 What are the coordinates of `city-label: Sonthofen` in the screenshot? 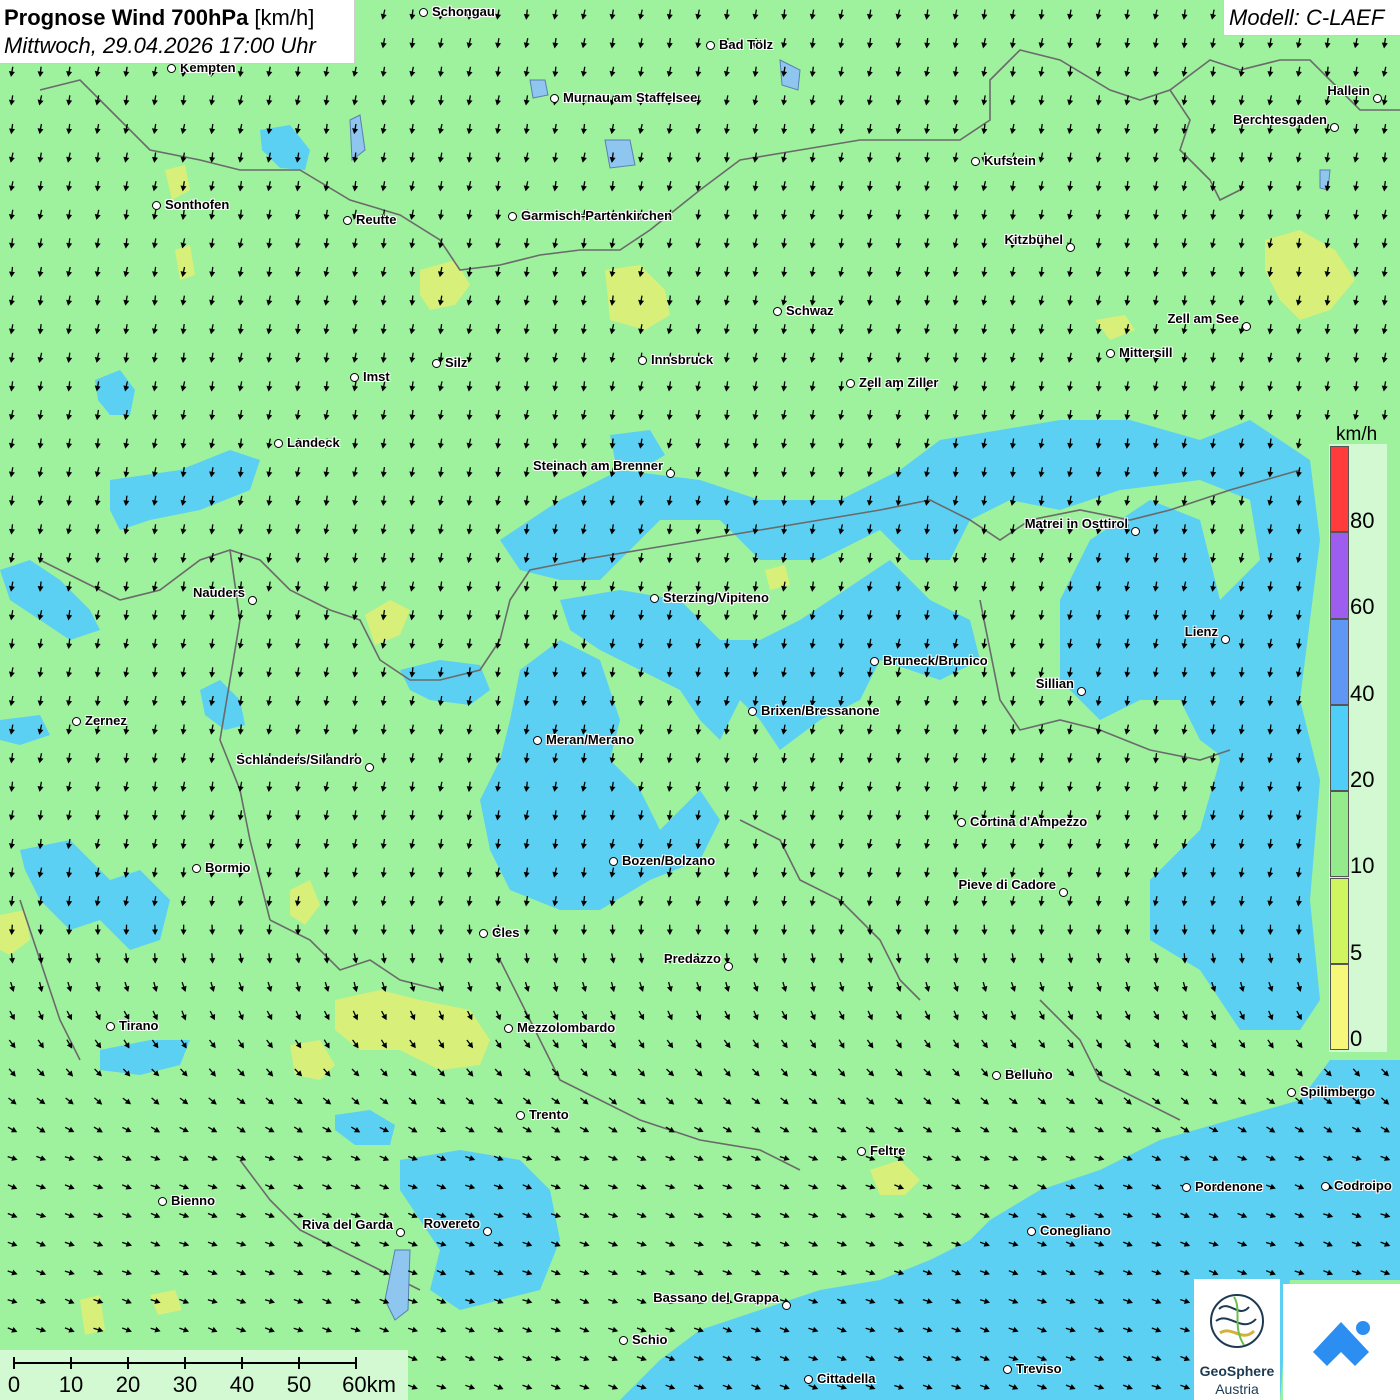 It's located at (197, 204).